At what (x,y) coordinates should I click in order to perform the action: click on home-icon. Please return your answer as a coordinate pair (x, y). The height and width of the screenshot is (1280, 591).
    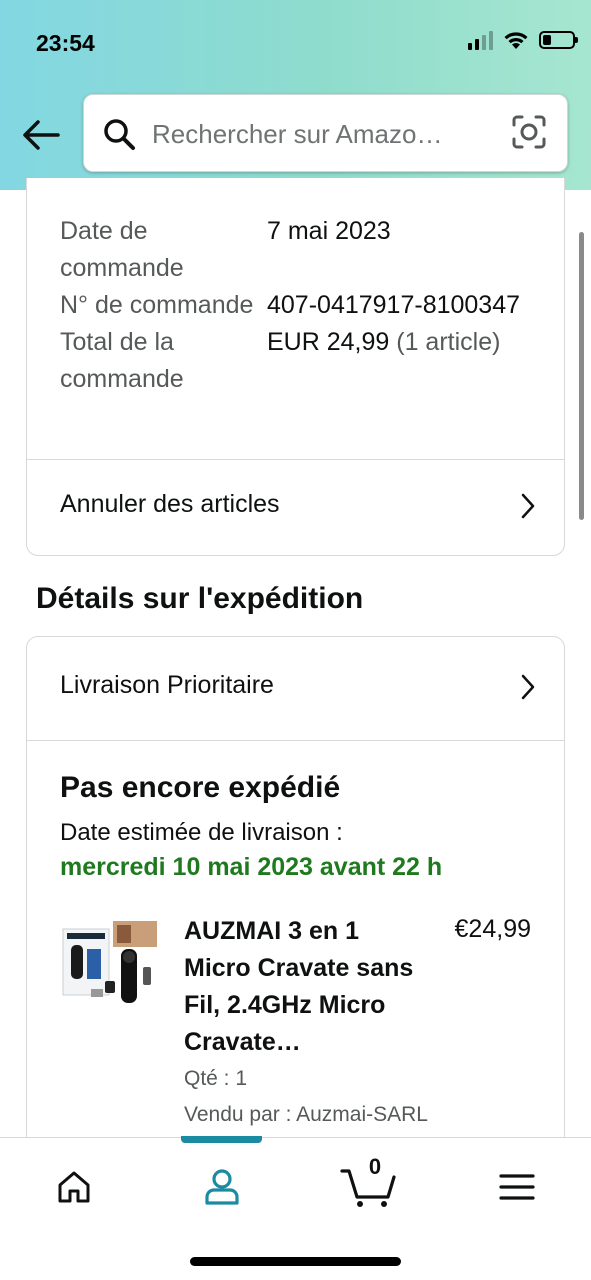
    Looking at the image, I should click on (74, 1187).